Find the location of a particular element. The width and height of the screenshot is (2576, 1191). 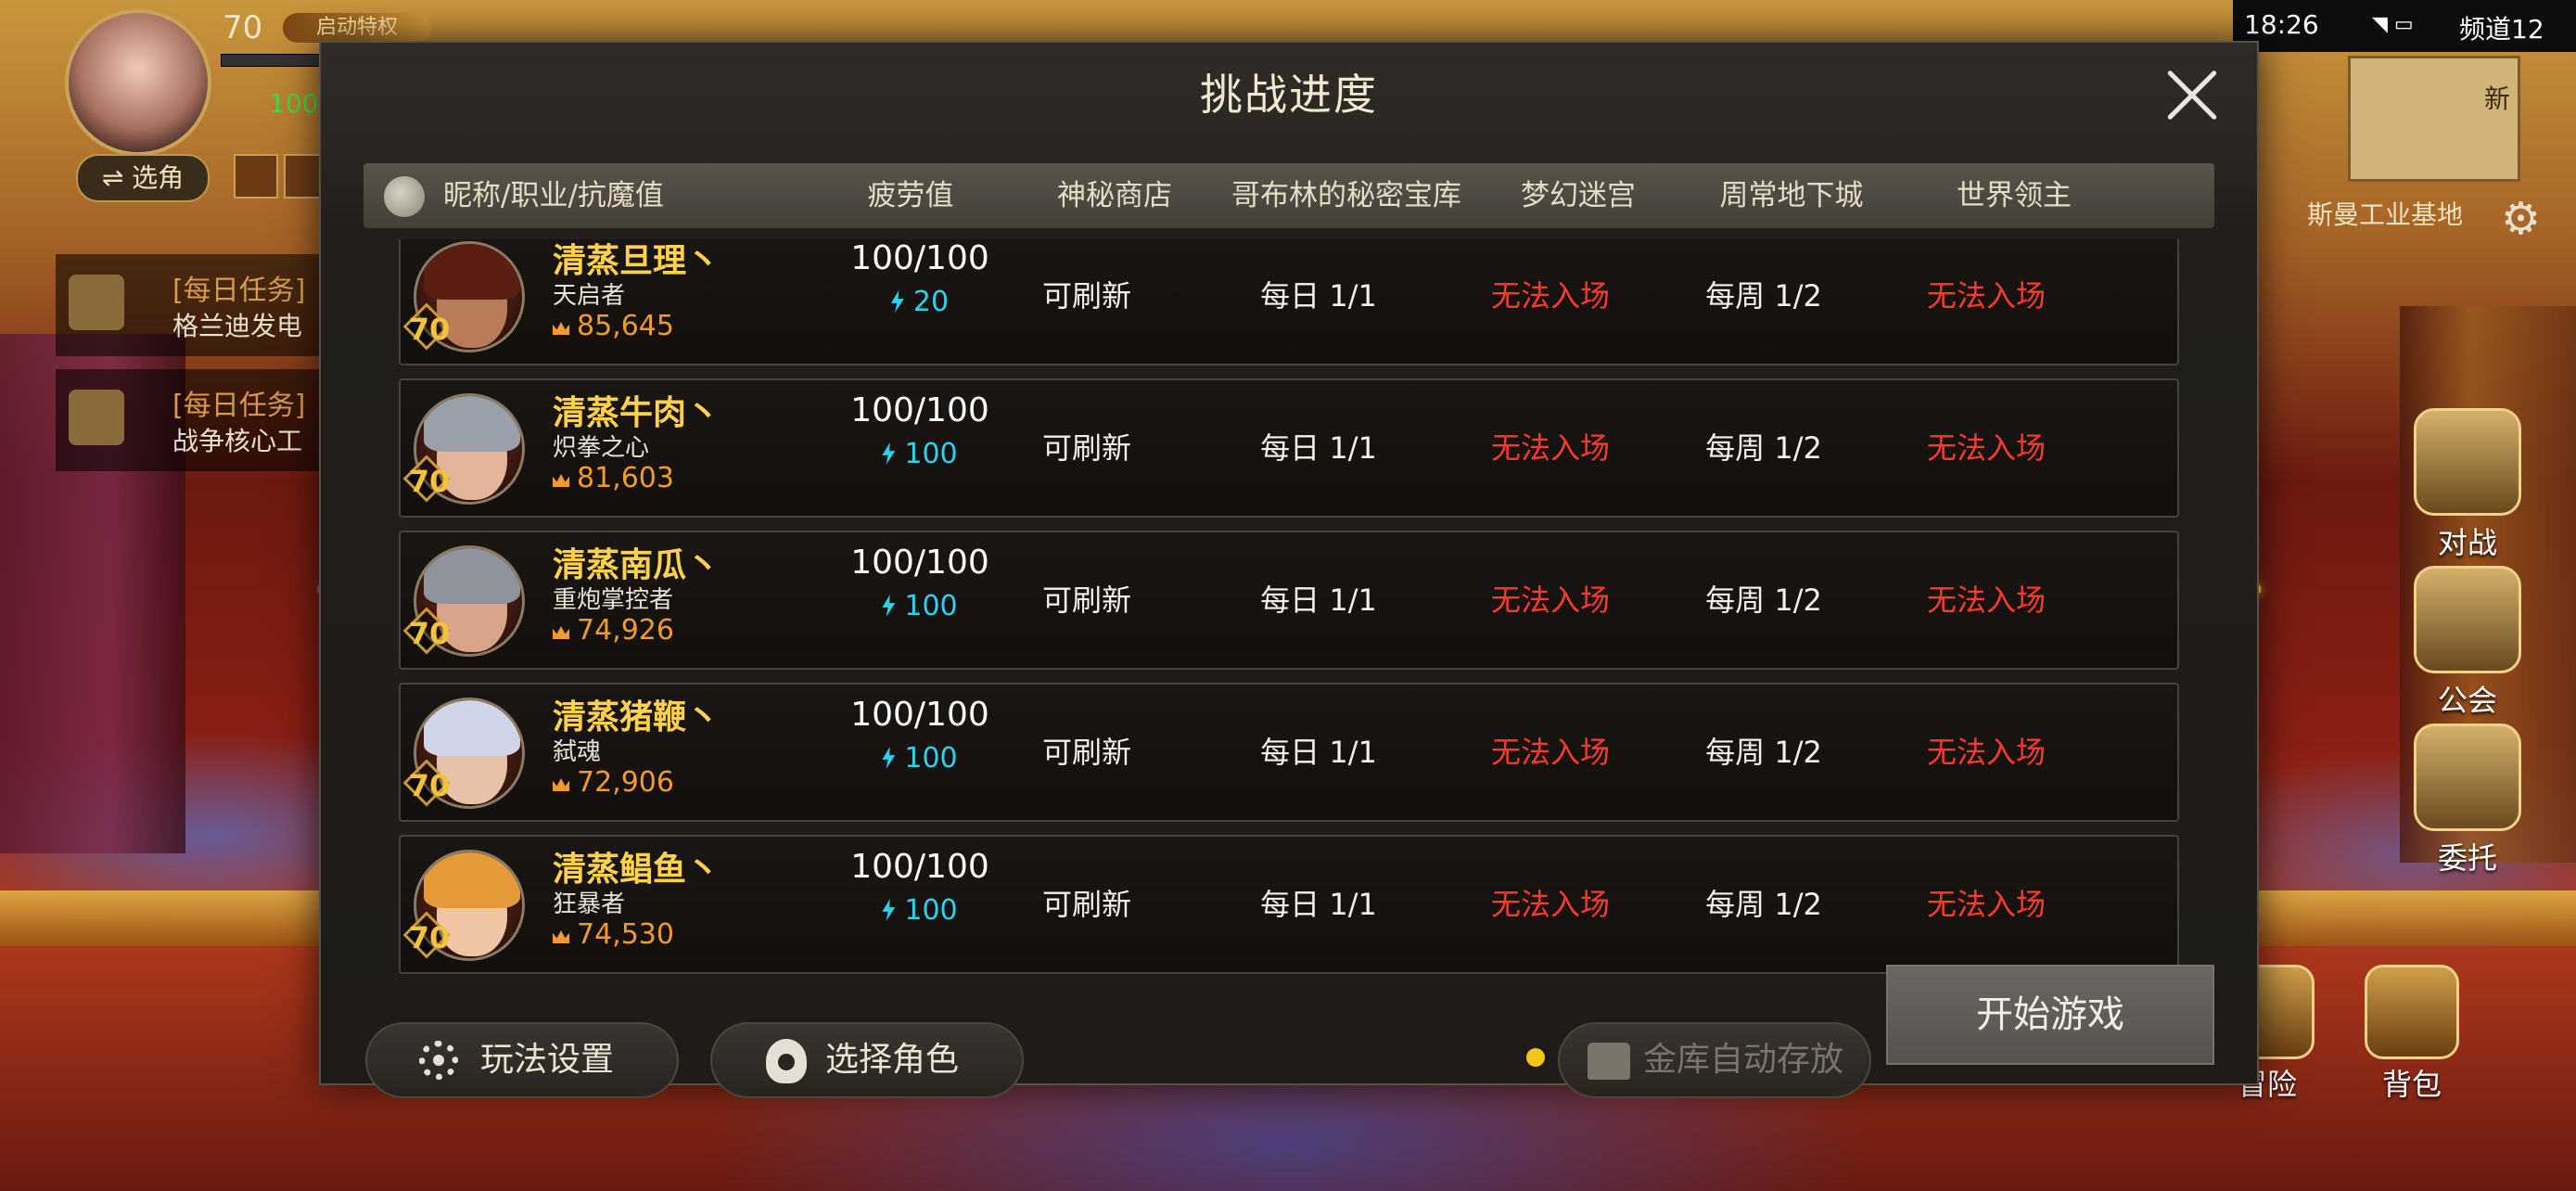

quest-tracker-item: [每日任务] 格兰迪发电 is located at coordinates (195, 305).